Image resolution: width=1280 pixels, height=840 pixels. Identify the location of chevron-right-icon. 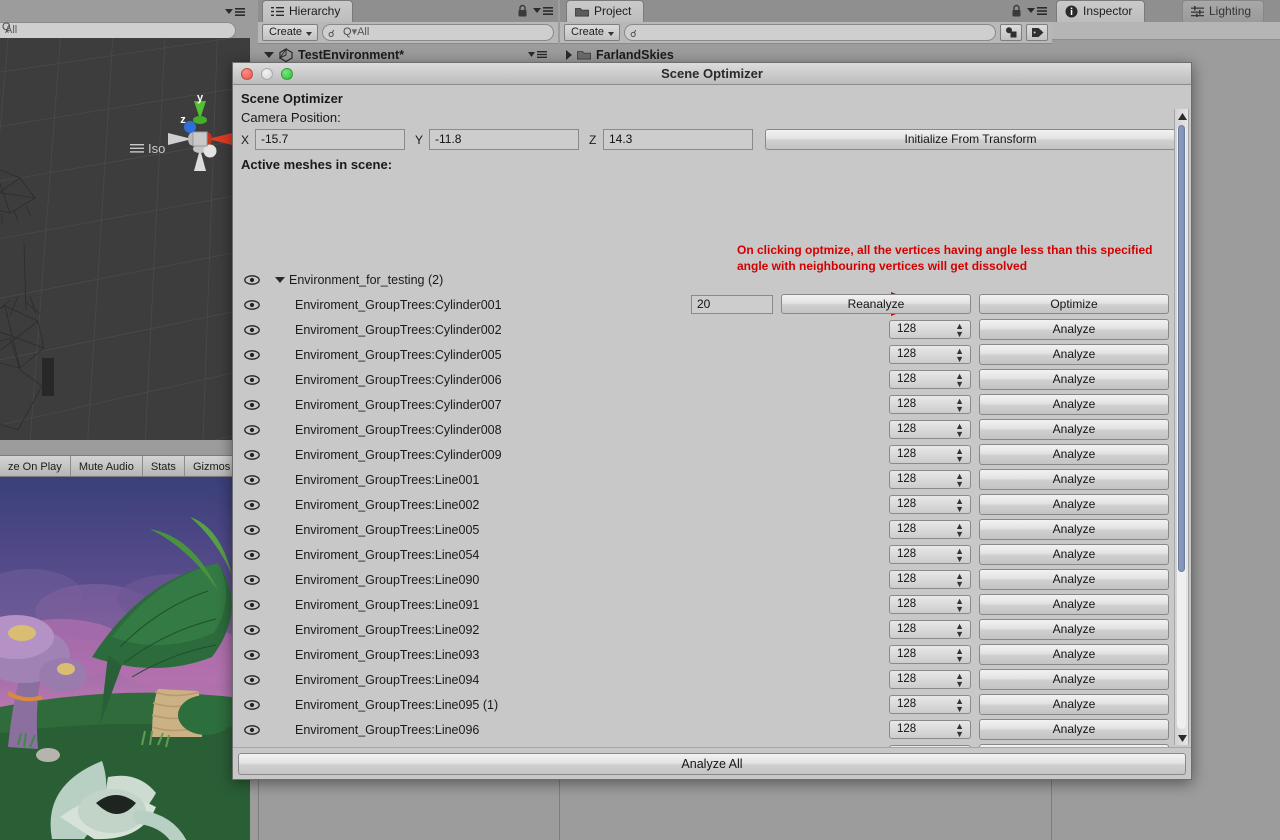
(569, 54).